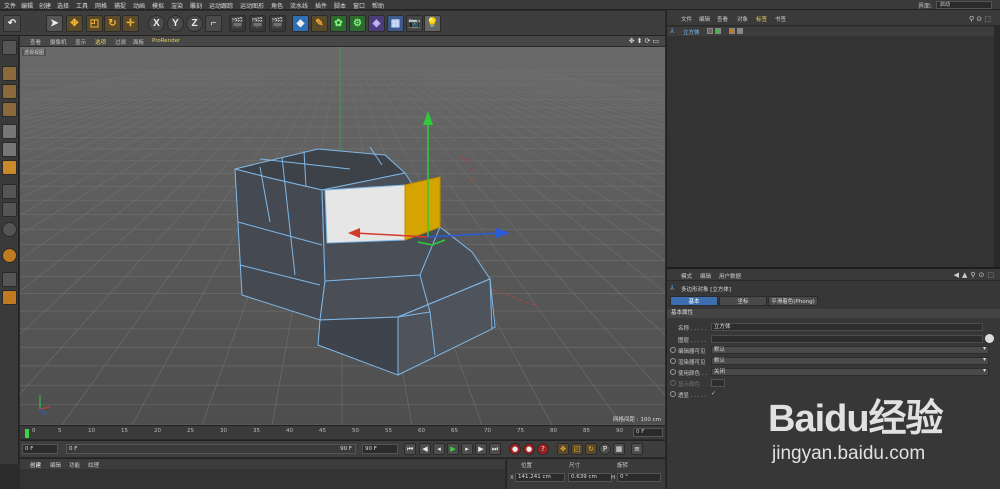  Describe the element at coordinates (9, 91) in the screenshot. I see `texture-mode-icon` at that location.